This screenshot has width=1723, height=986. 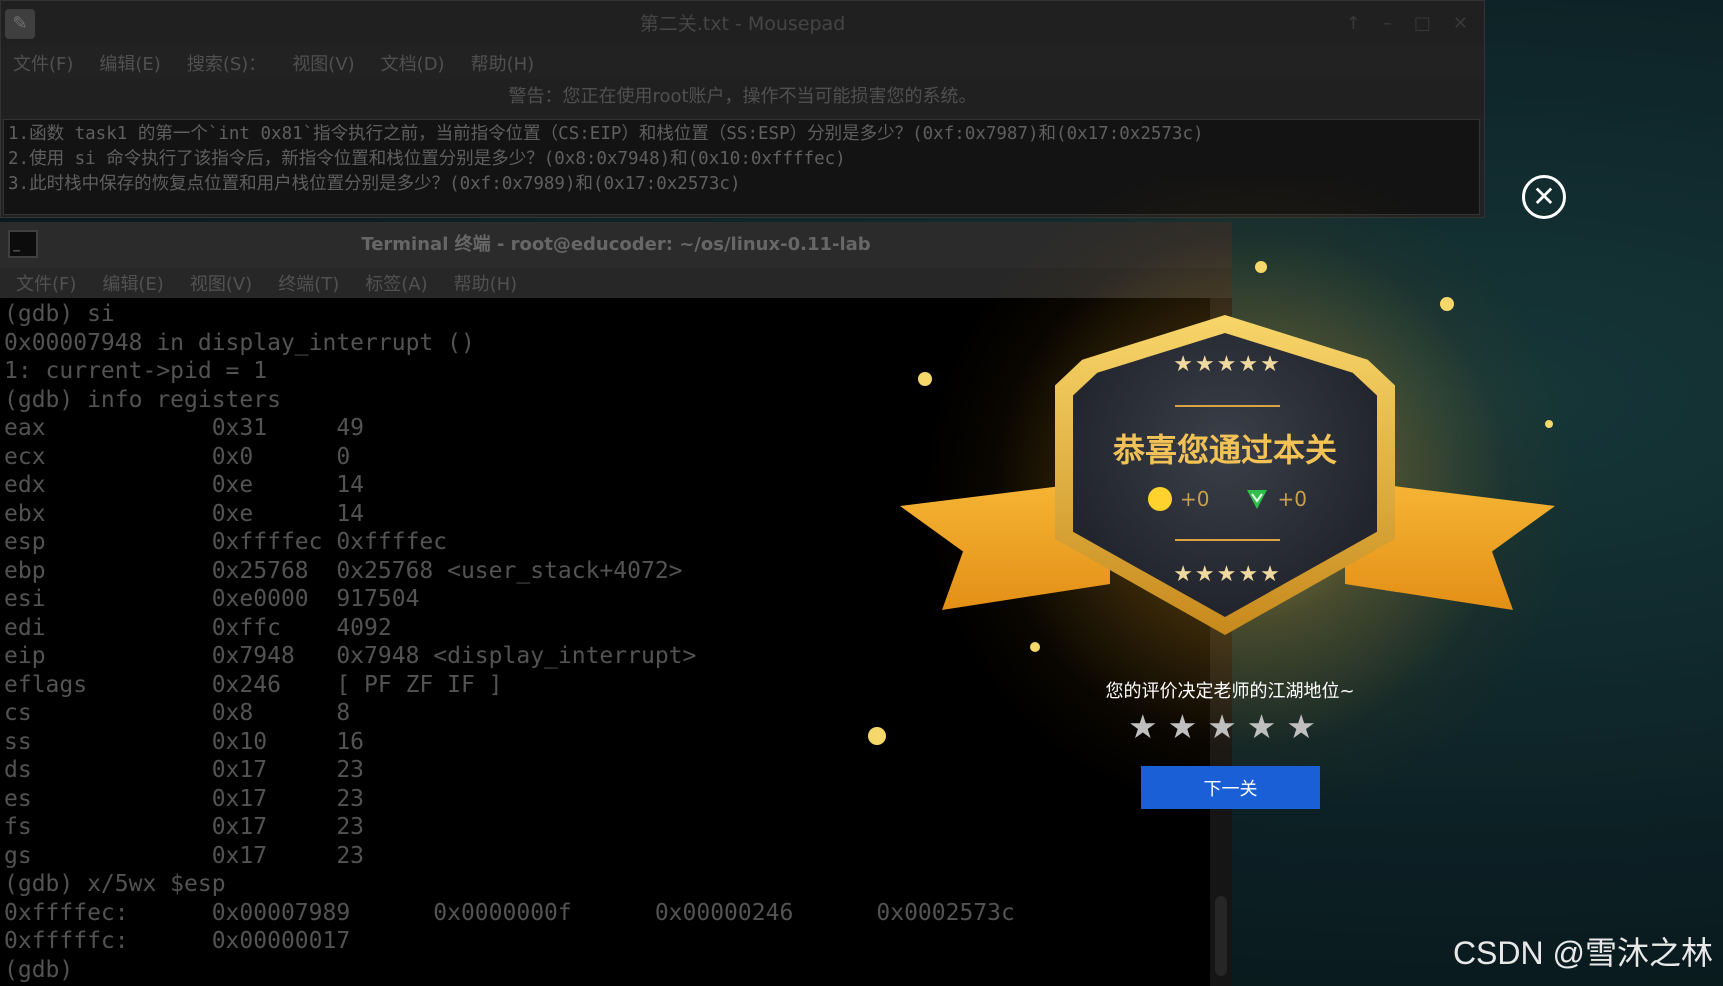 I want to click on mousepad-keep-above-button: ↑, so click(x=1353, y=24).